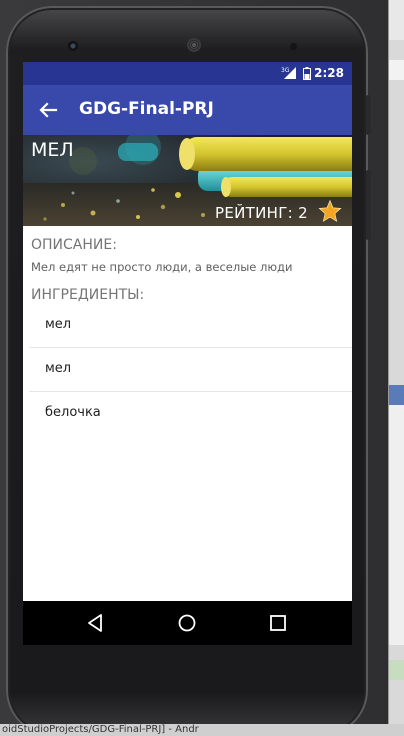 The image size is (404, 736). I want to click on app-title: GDG-Final-PRJ, so click(146, 109).